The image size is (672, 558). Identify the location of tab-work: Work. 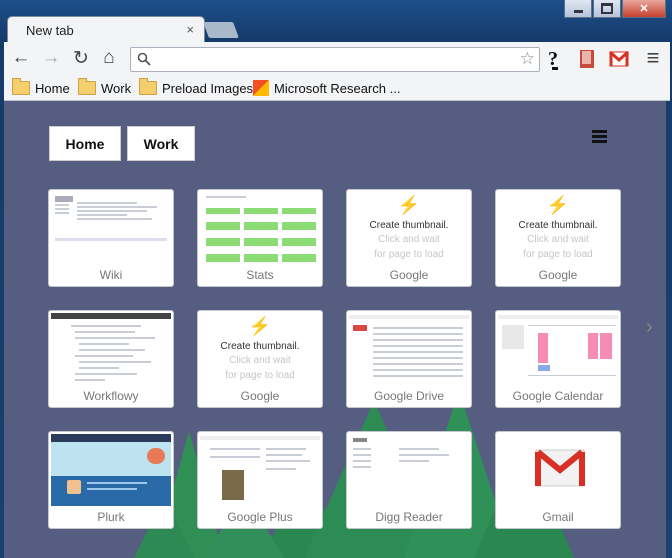
(161, 143).